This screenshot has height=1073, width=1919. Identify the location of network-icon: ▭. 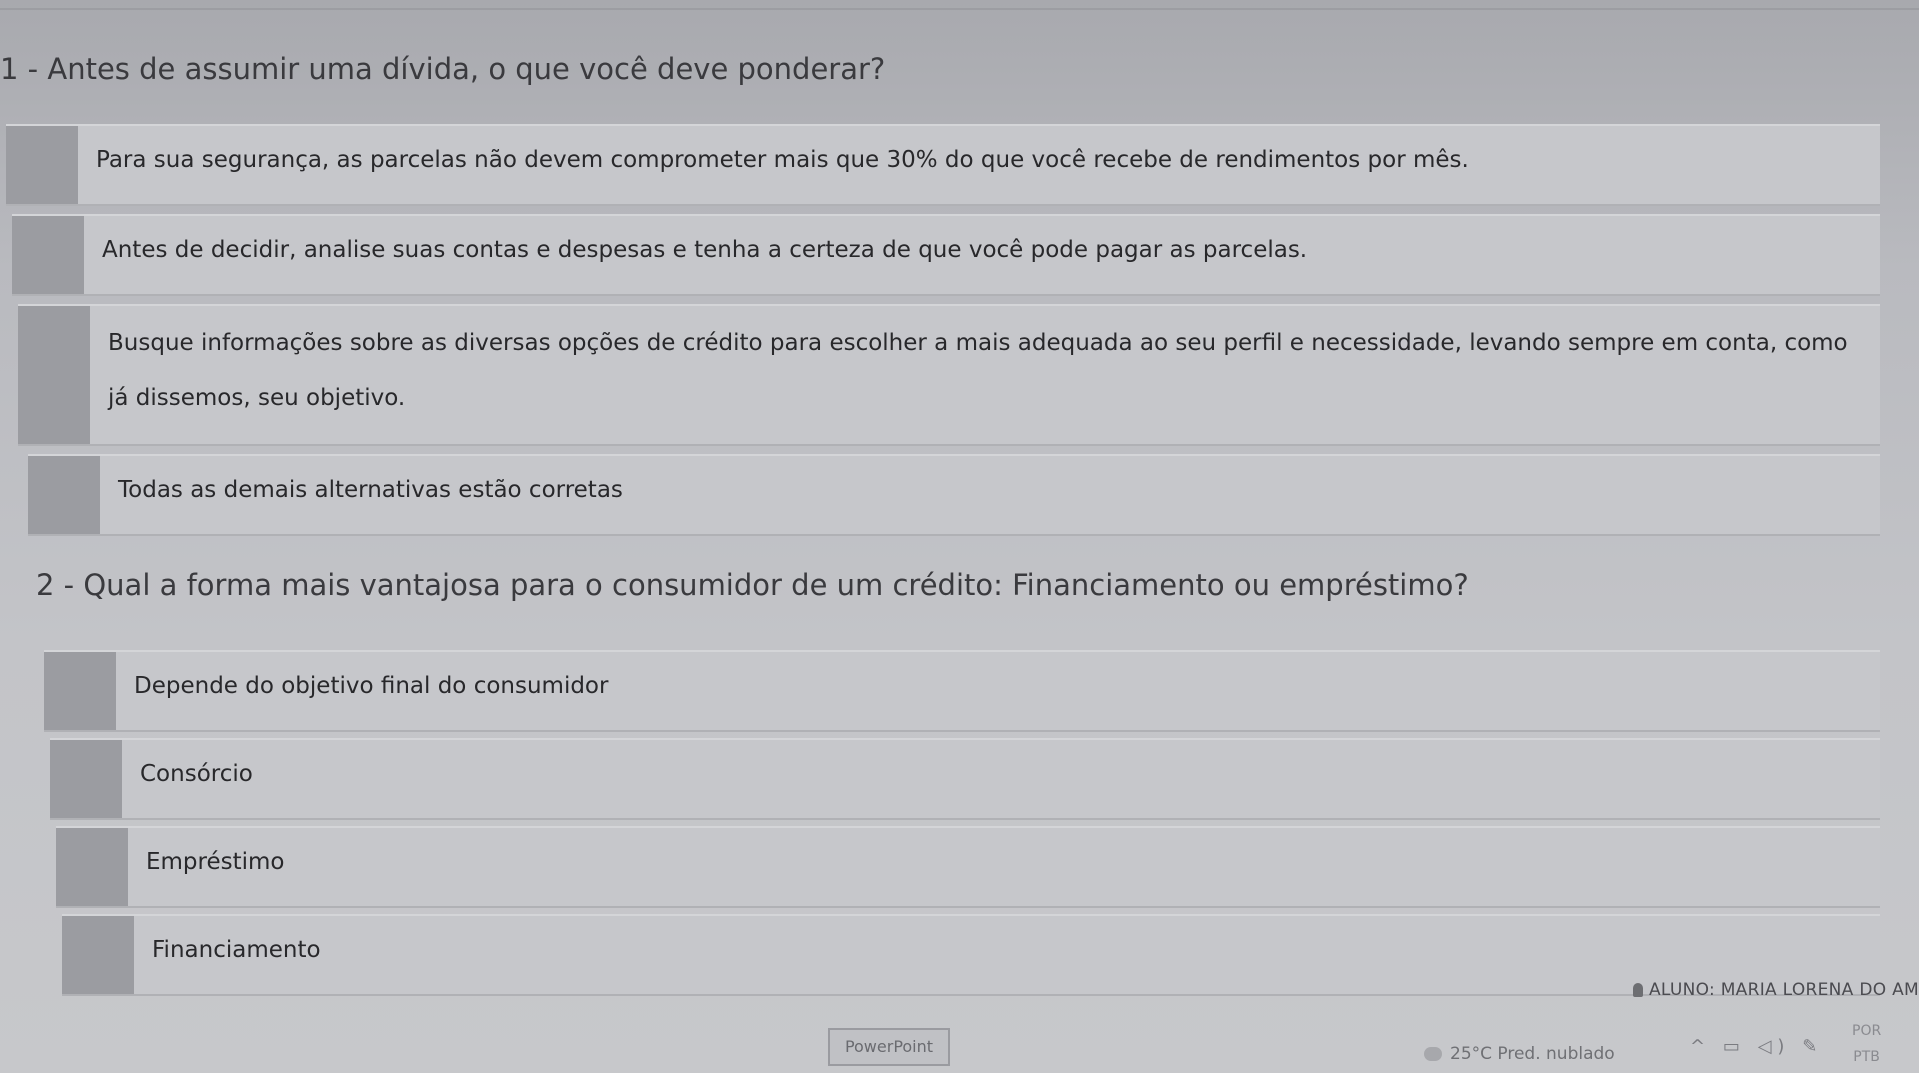
(1734, 1046).